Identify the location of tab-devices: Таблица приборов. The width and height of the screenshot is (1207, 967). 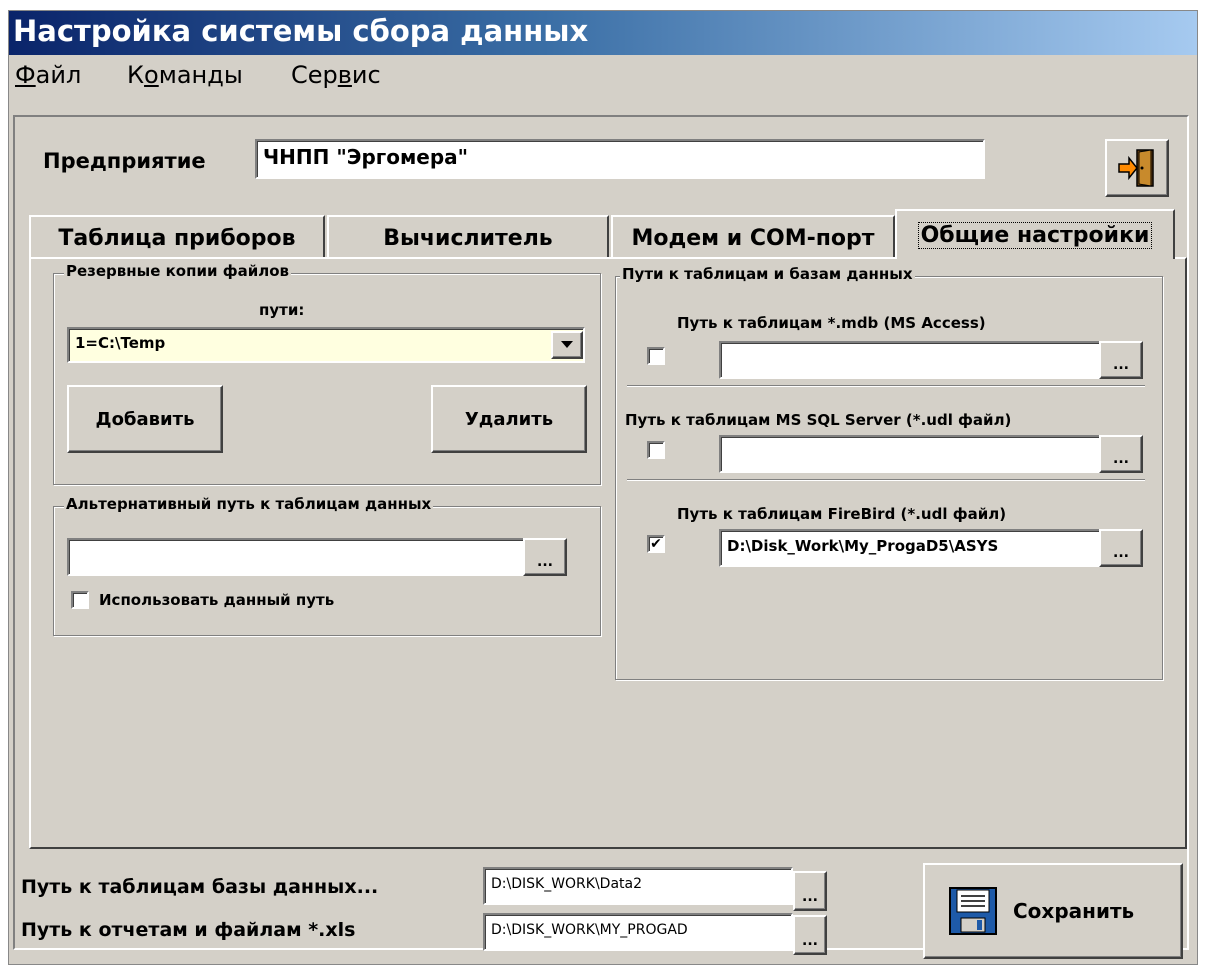
(177, 237).